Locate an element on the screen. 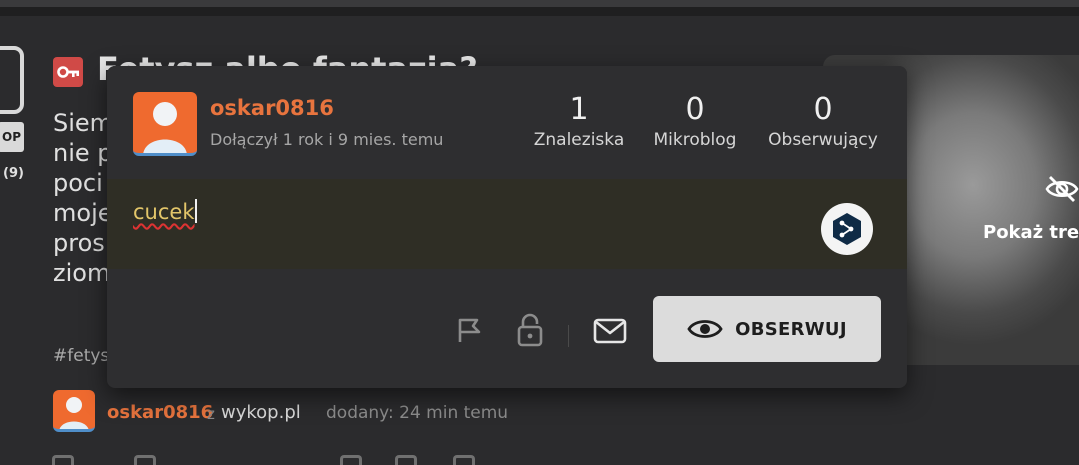 The height and width of the screenshot is (465, 1079). stat-znaleziska: 1 Znaleziska is located at coordinates (579, 122).